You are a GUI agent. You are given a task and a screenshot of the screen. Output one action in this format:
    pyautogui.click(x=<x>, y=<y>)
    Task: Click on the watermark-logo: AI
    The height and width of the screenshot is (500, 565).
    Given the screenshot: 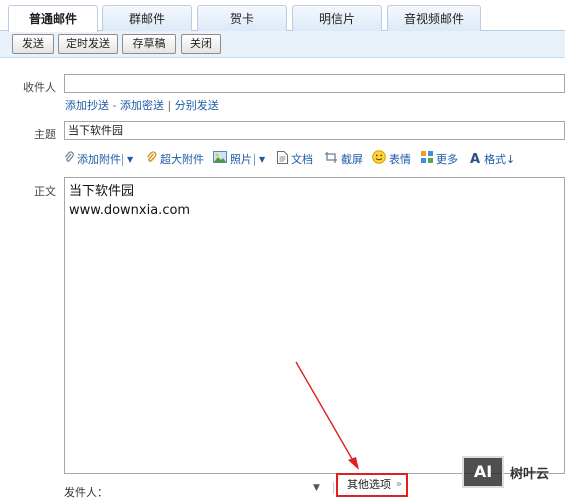 What is the action you would take?
    pyautogui.click(x=483, y=472)
    